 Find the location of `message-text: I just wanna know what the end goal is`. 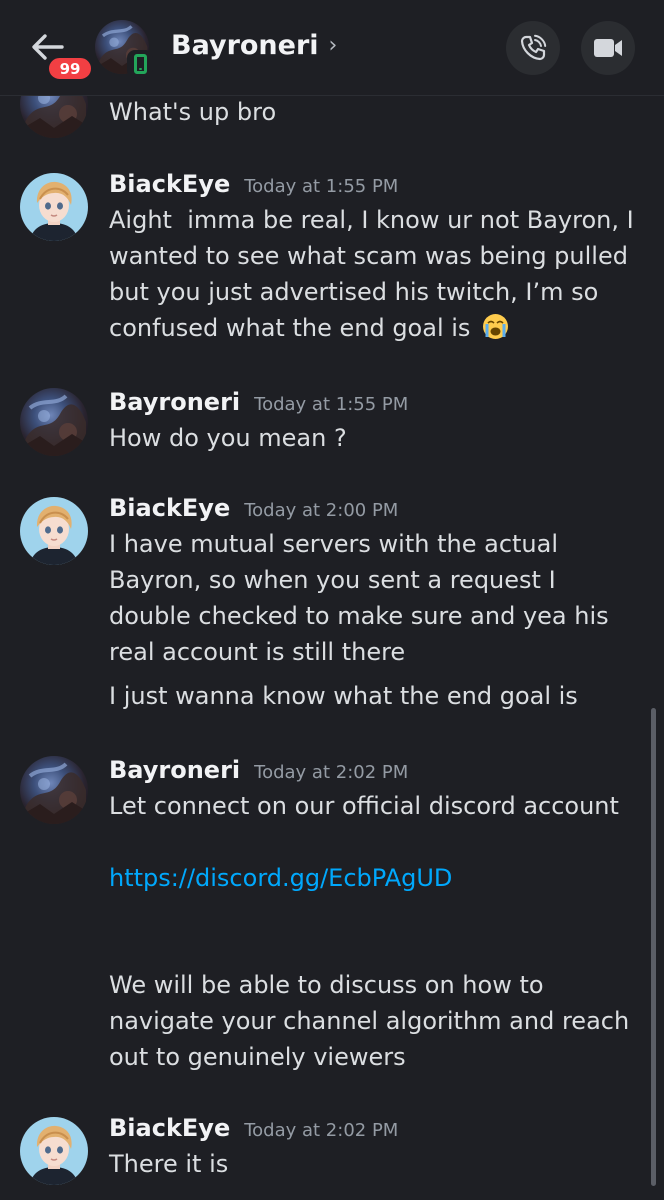

message-text: I just wanna know what the end goal is is located at coordinates (343, 696).